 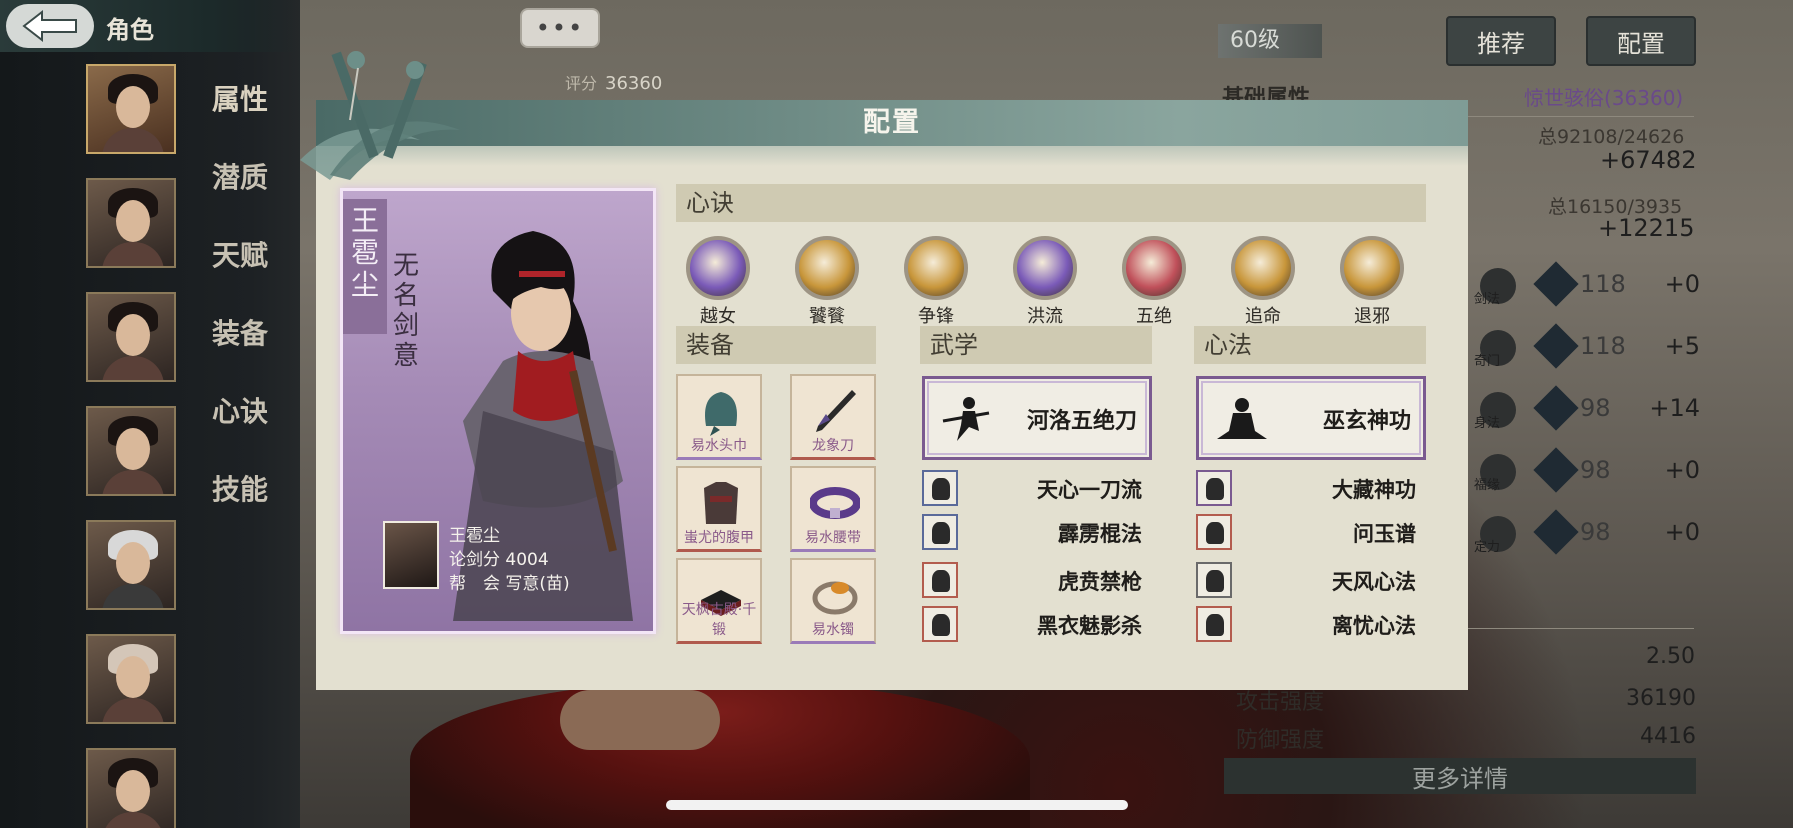 I want to click on home-indicator, so click(x=897, y=805).